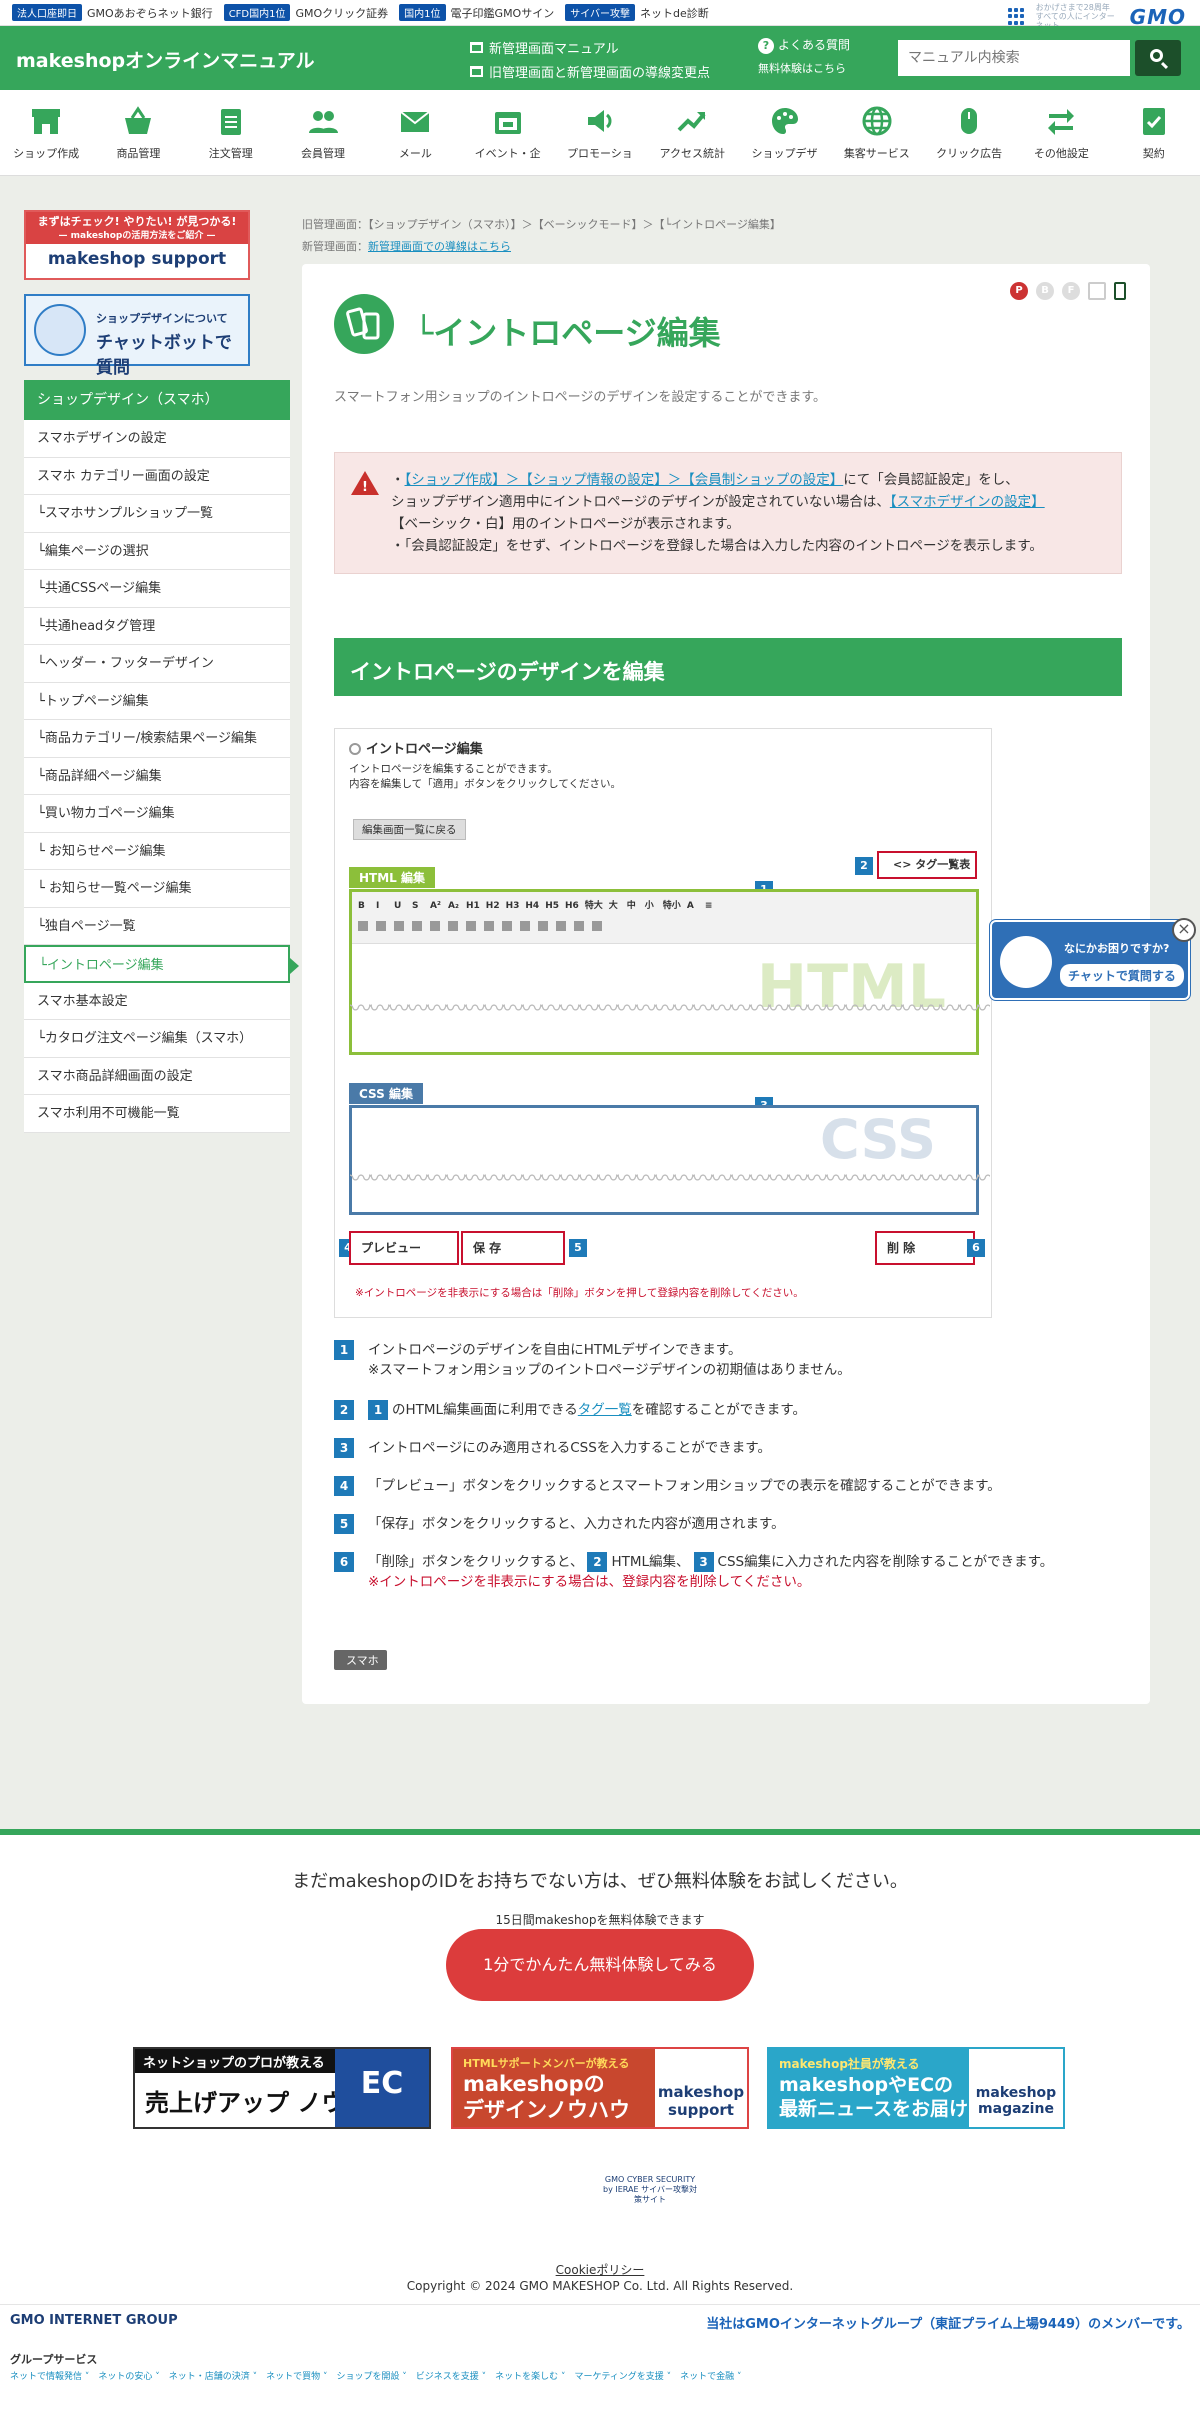 The width and height of the screenshot is (1200, 2423). I want to click on nav-item-label: プロモーショ, so click(600, 153).